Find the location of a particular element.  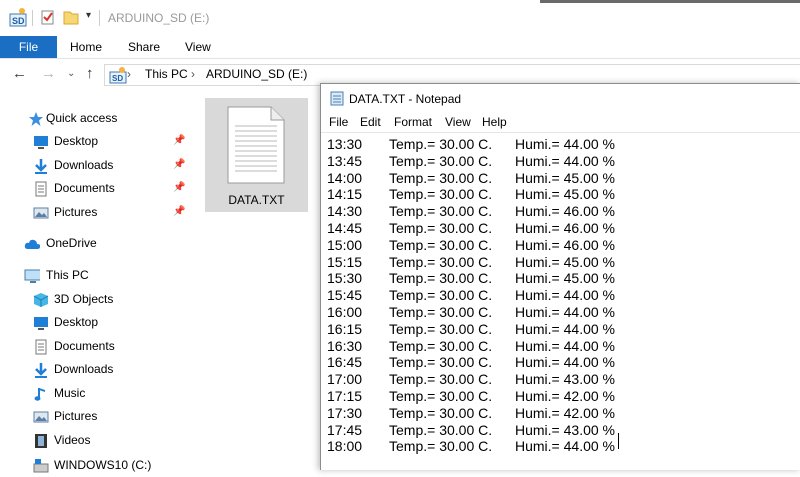

sidebar-item-label: This PC is located at coordinates (67, 275).